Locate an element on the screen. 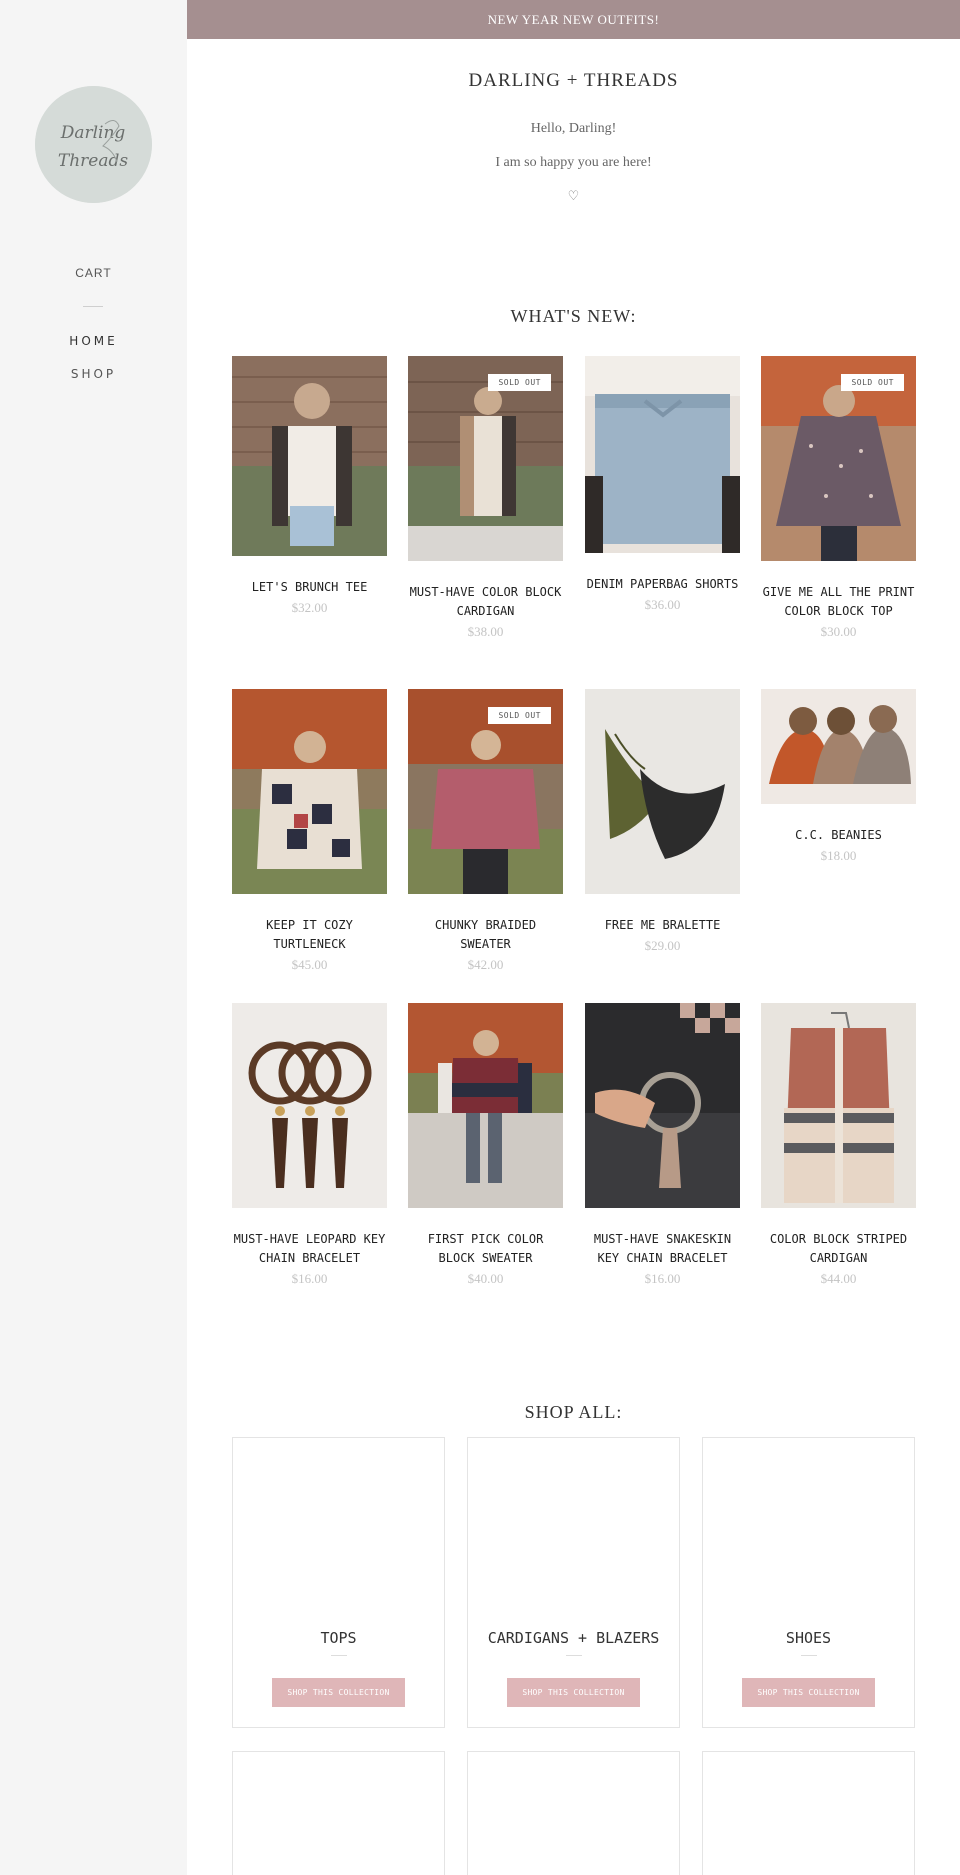 The image size is (960, 1875). nav-home: HOME is located at coordinates (93, 341).